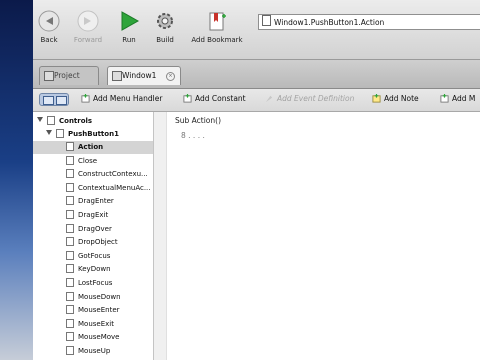 This screenshot has width=480, height=360. I want to click on event-item-label: MouseEnter, so click(99, 310).